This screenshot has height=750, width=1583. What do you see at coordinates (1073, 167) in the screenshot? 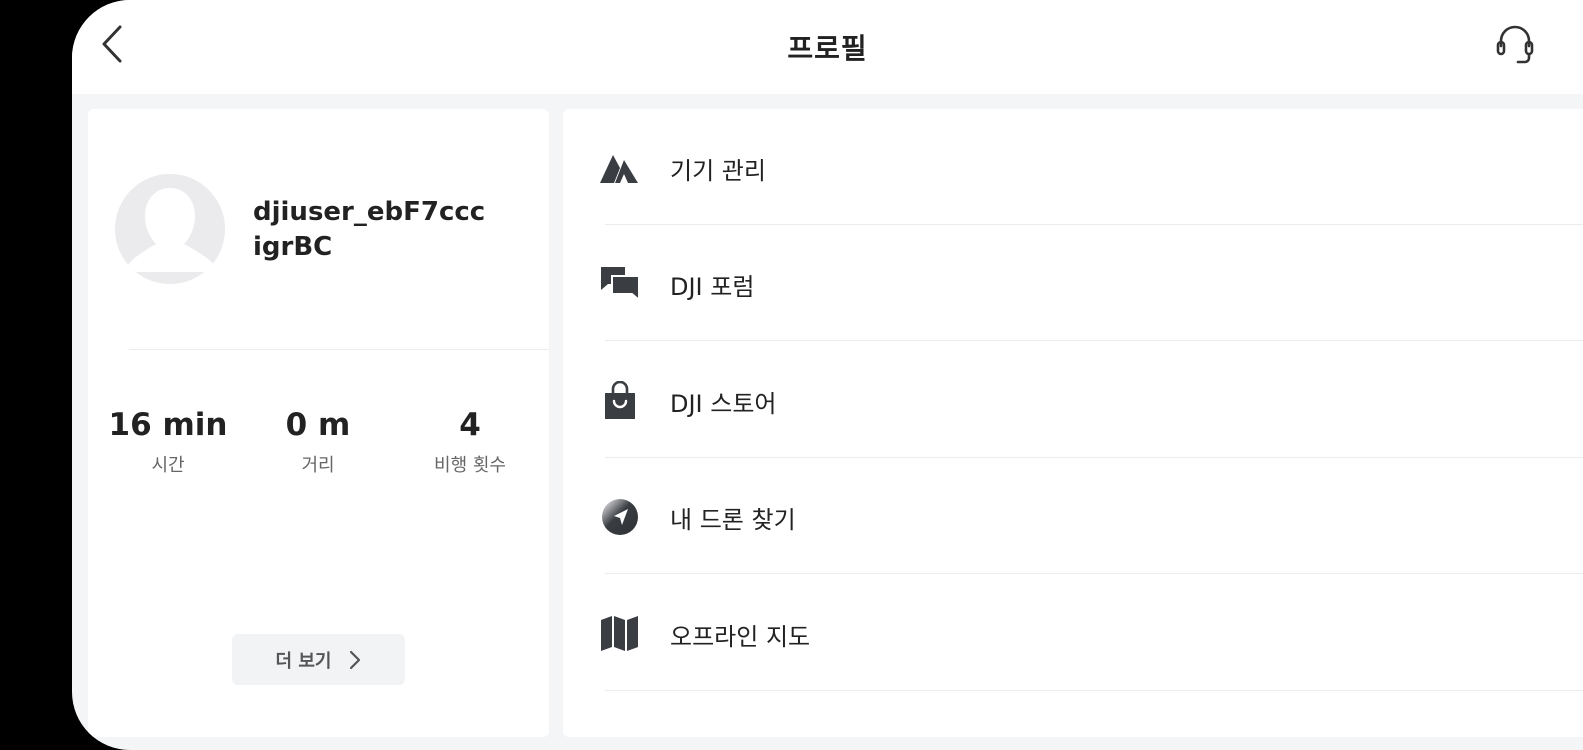
I see `menu-item-device-management: 기기 관리` at bounding box center [1073, 167].